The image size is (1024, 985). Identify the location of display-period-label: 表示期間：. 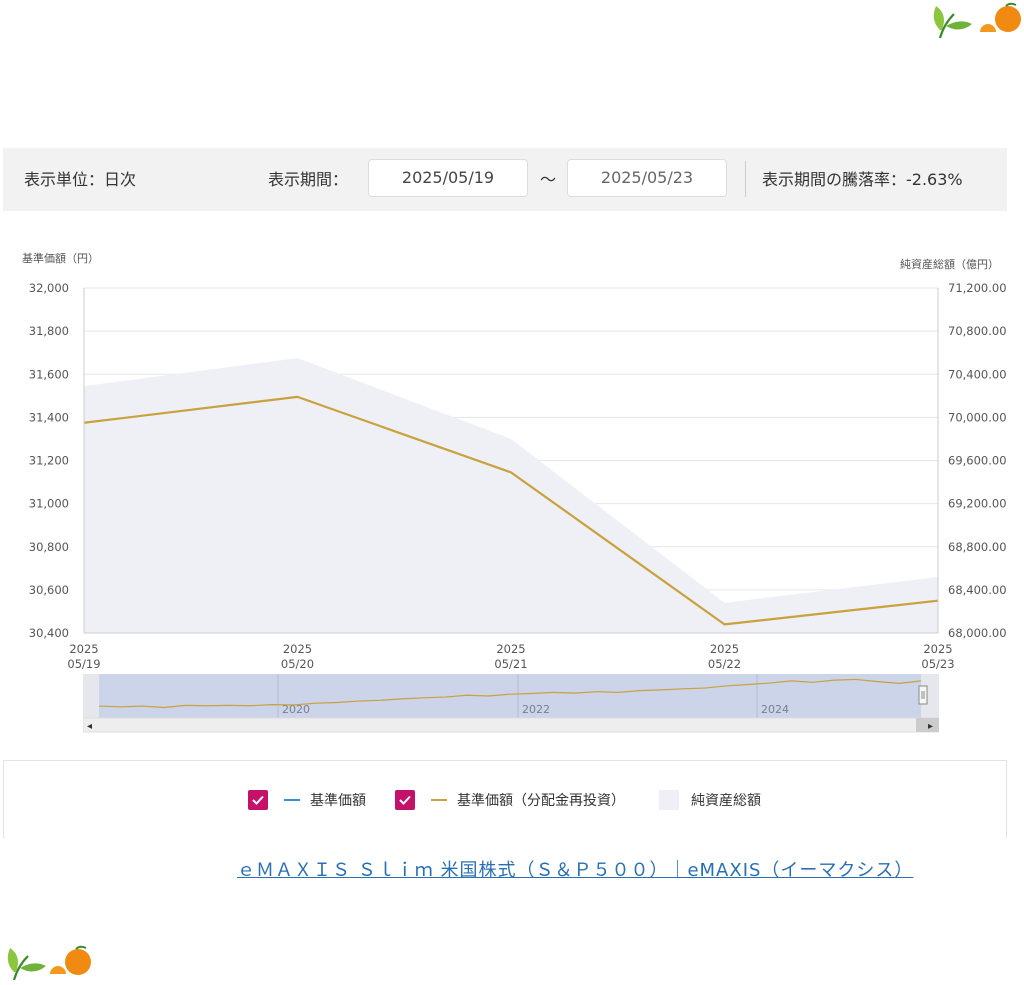
(308, 179).